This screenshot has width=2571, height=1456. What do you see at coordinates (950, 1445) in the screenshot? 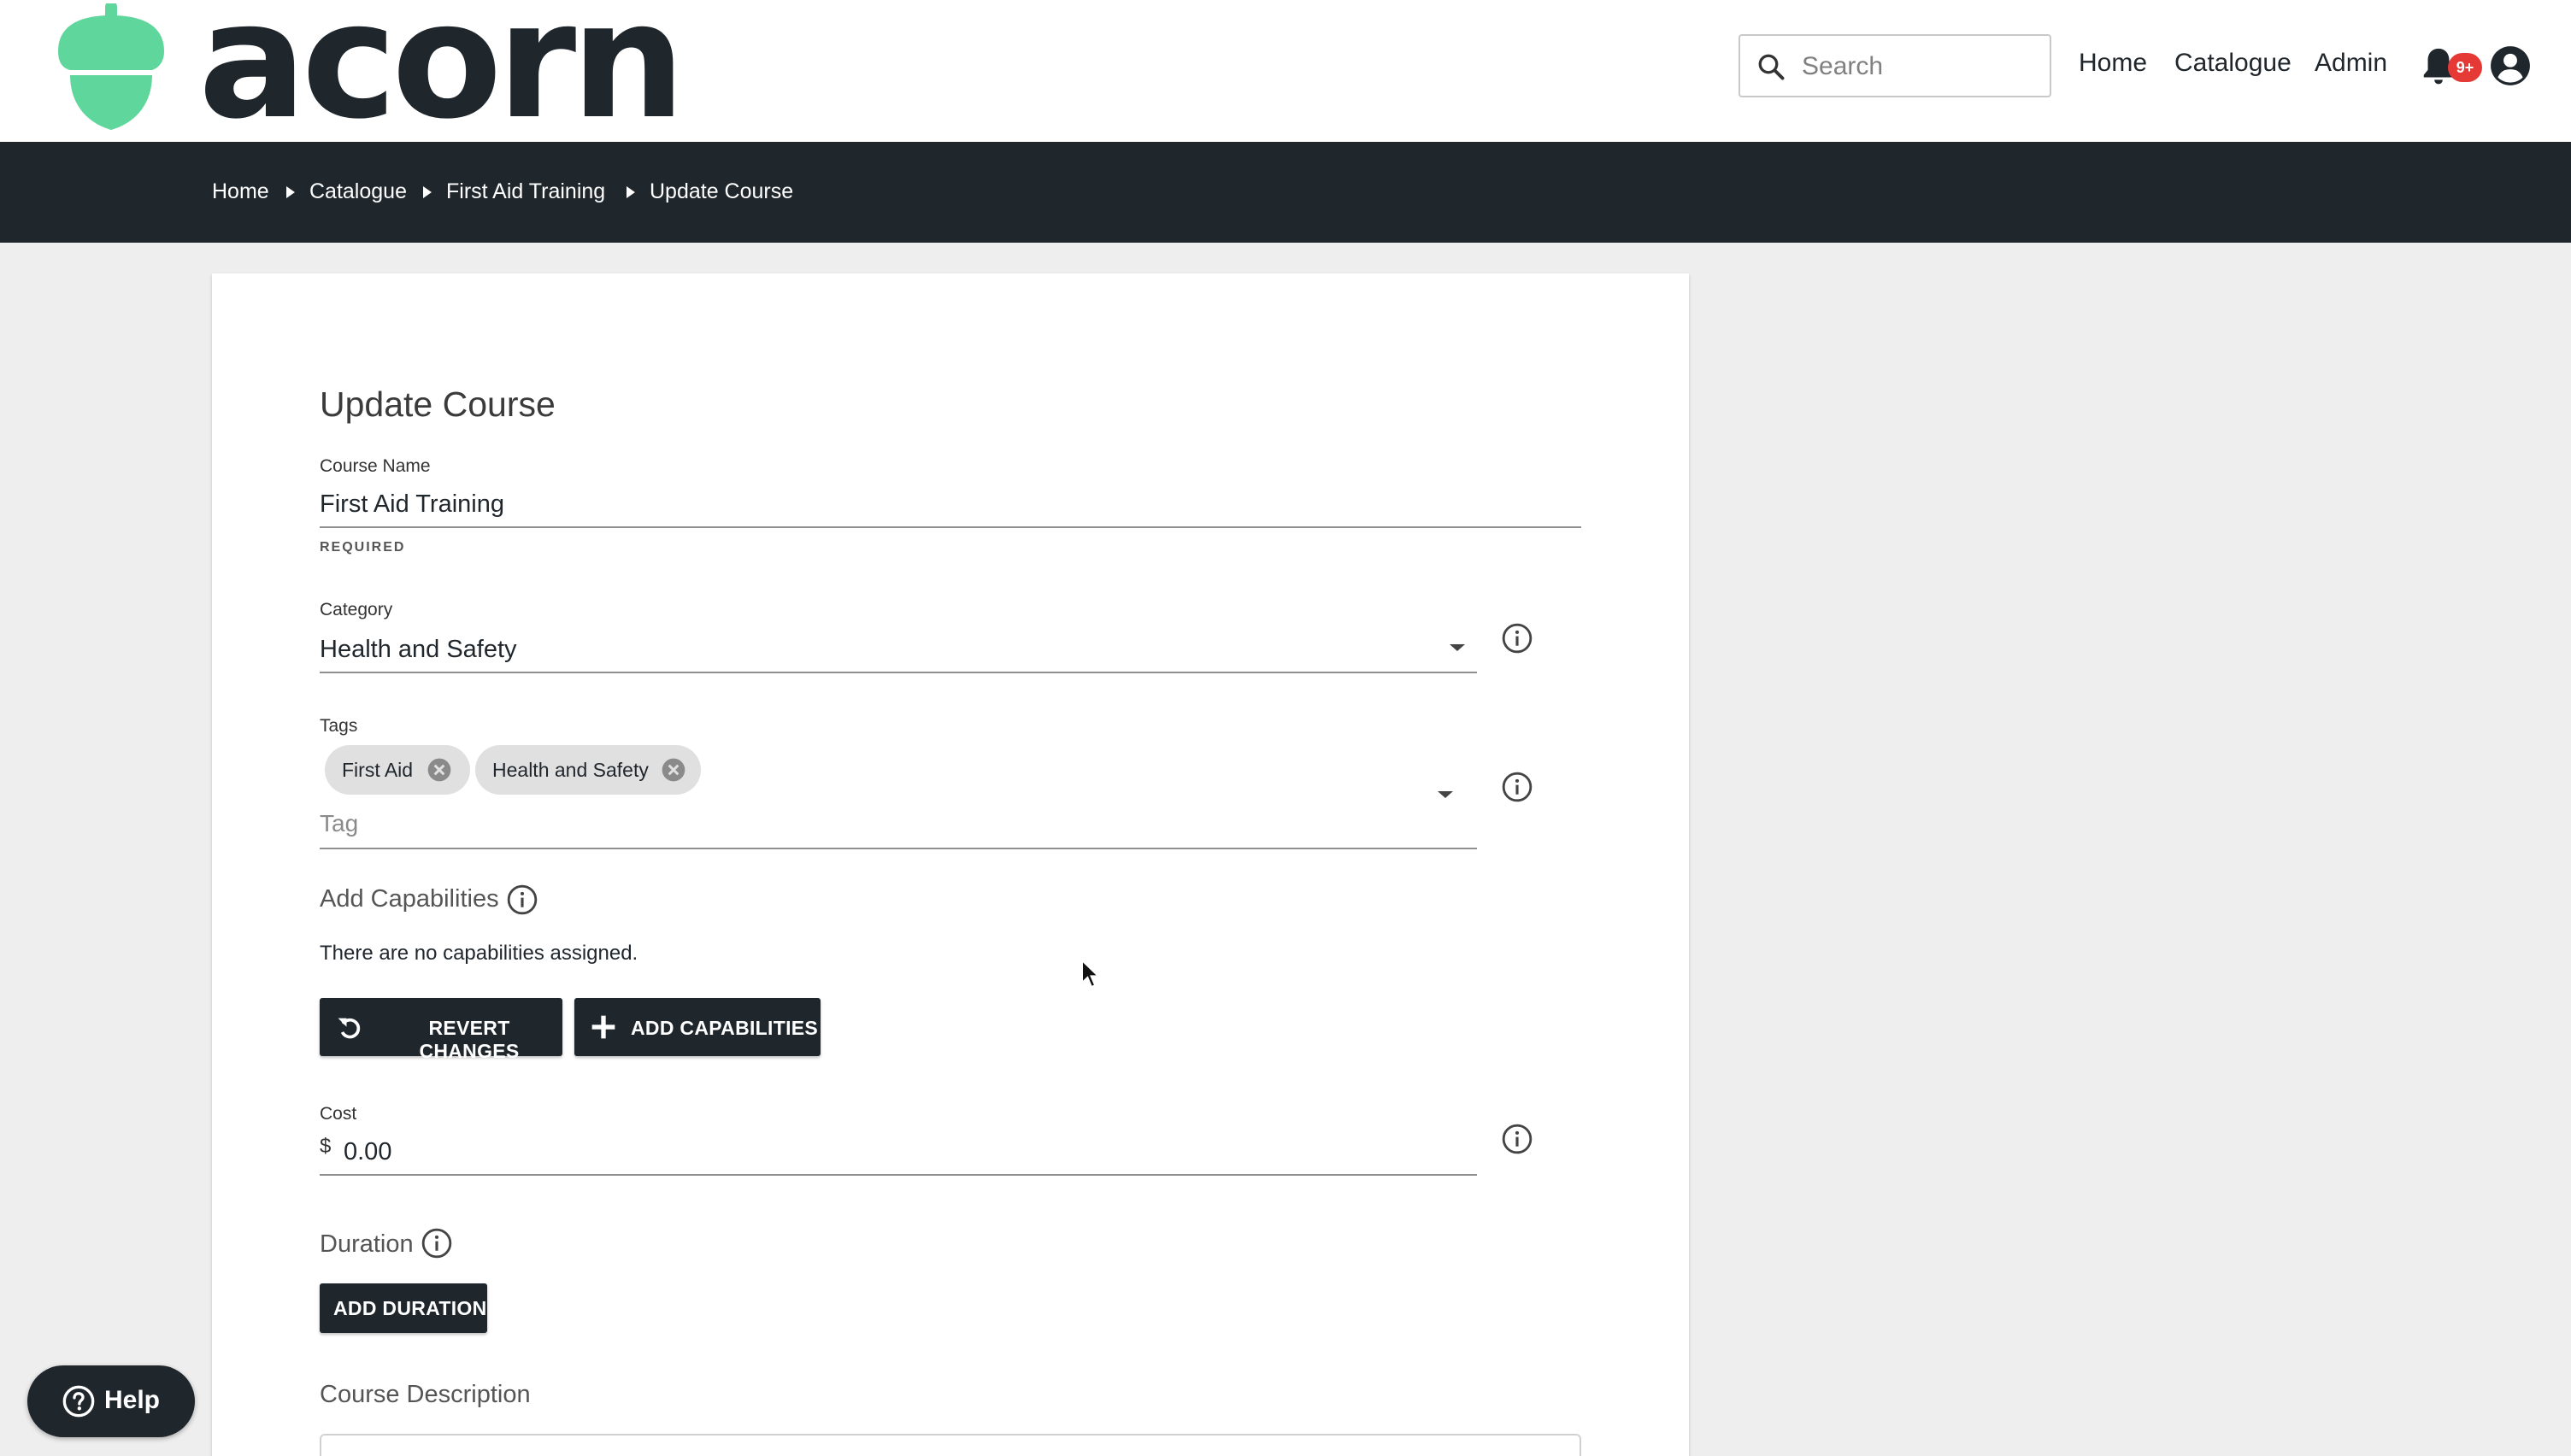
I see `course-description-editor` at bounding box center [950, 1445].